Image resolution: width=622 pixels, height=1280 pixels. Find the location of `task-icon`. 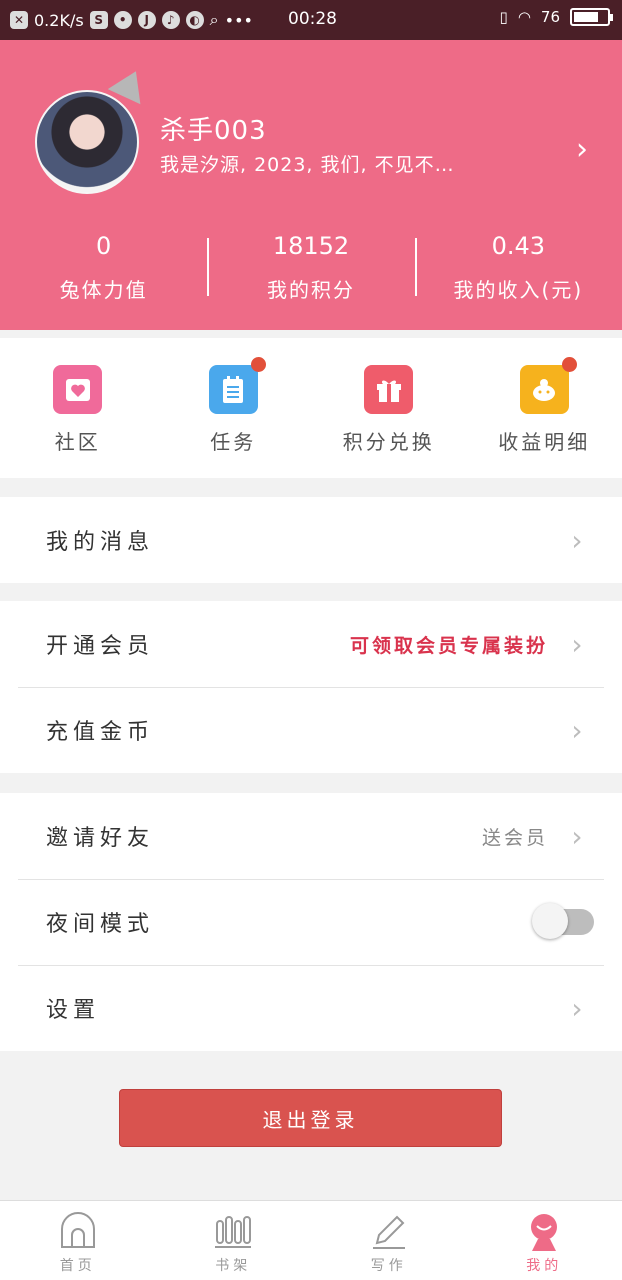

task-icon is located at coordinates (237, 385).